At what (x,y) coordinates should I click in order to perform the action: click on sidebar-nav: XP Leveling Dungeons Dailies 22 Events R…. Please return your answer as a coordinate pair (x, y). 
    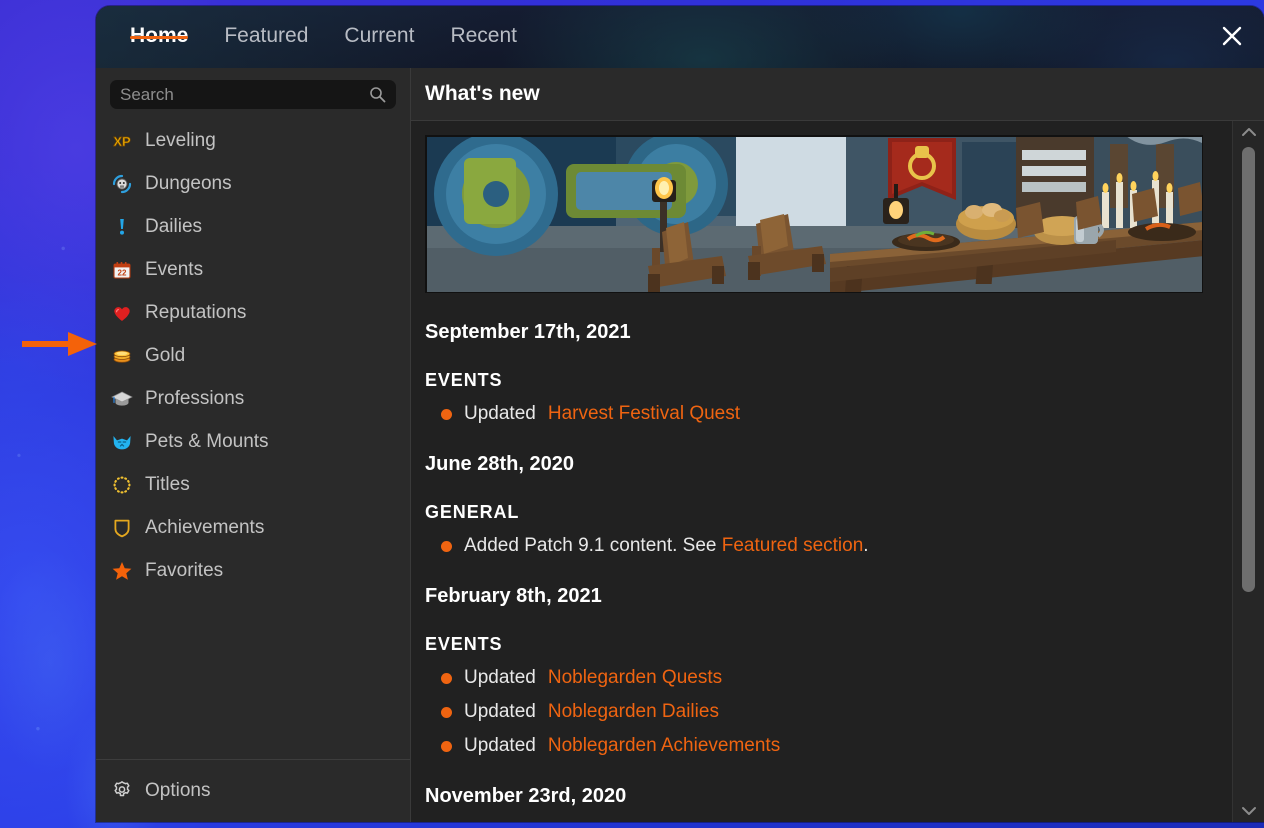
    Looking at the image, I should click on (253, 353).